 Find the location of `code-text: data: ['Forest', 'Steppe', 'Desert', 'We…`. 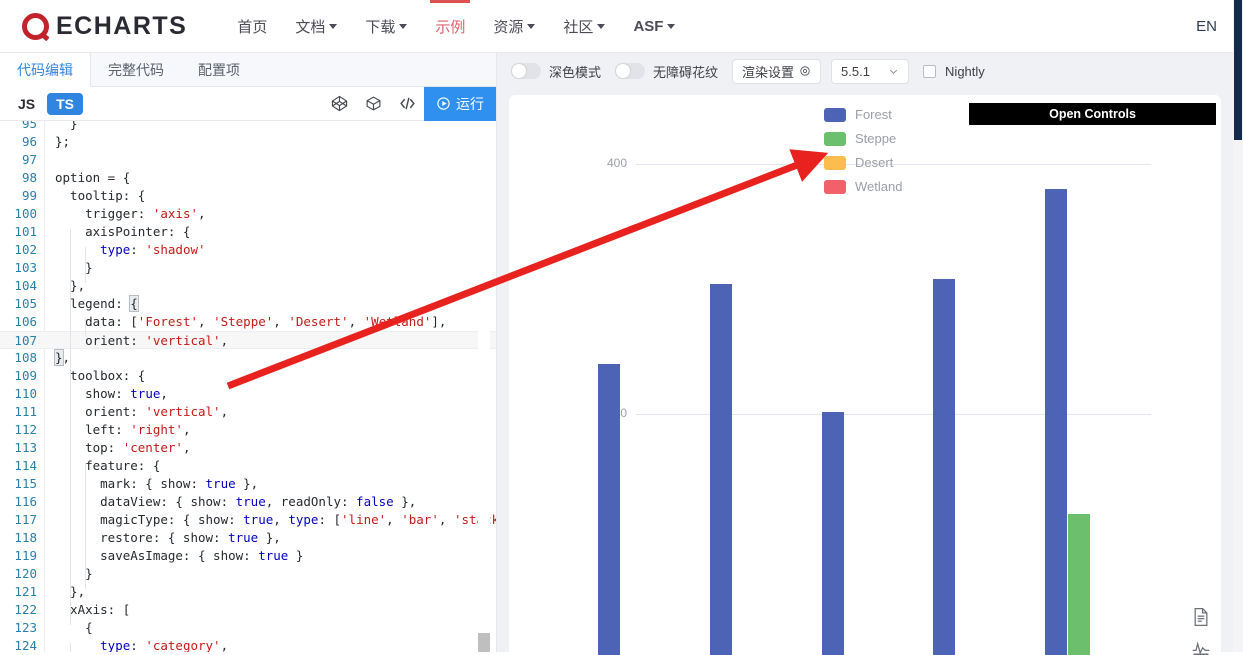

code-text: data: ['Forest', 'Steppe', 'Desert', 'We… is located at coordinates (250, 322).